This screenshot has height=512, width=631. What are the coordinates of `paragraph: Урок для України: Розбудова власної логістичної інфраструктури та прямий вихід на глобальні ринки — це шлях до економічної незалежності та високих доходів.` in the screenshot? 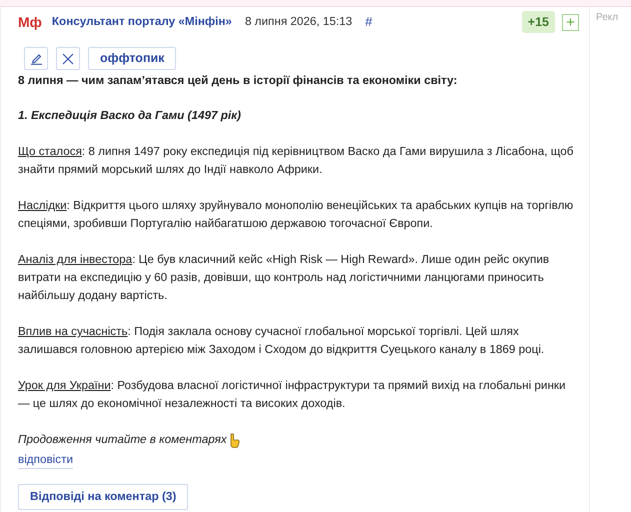 It's located at (292, 395).